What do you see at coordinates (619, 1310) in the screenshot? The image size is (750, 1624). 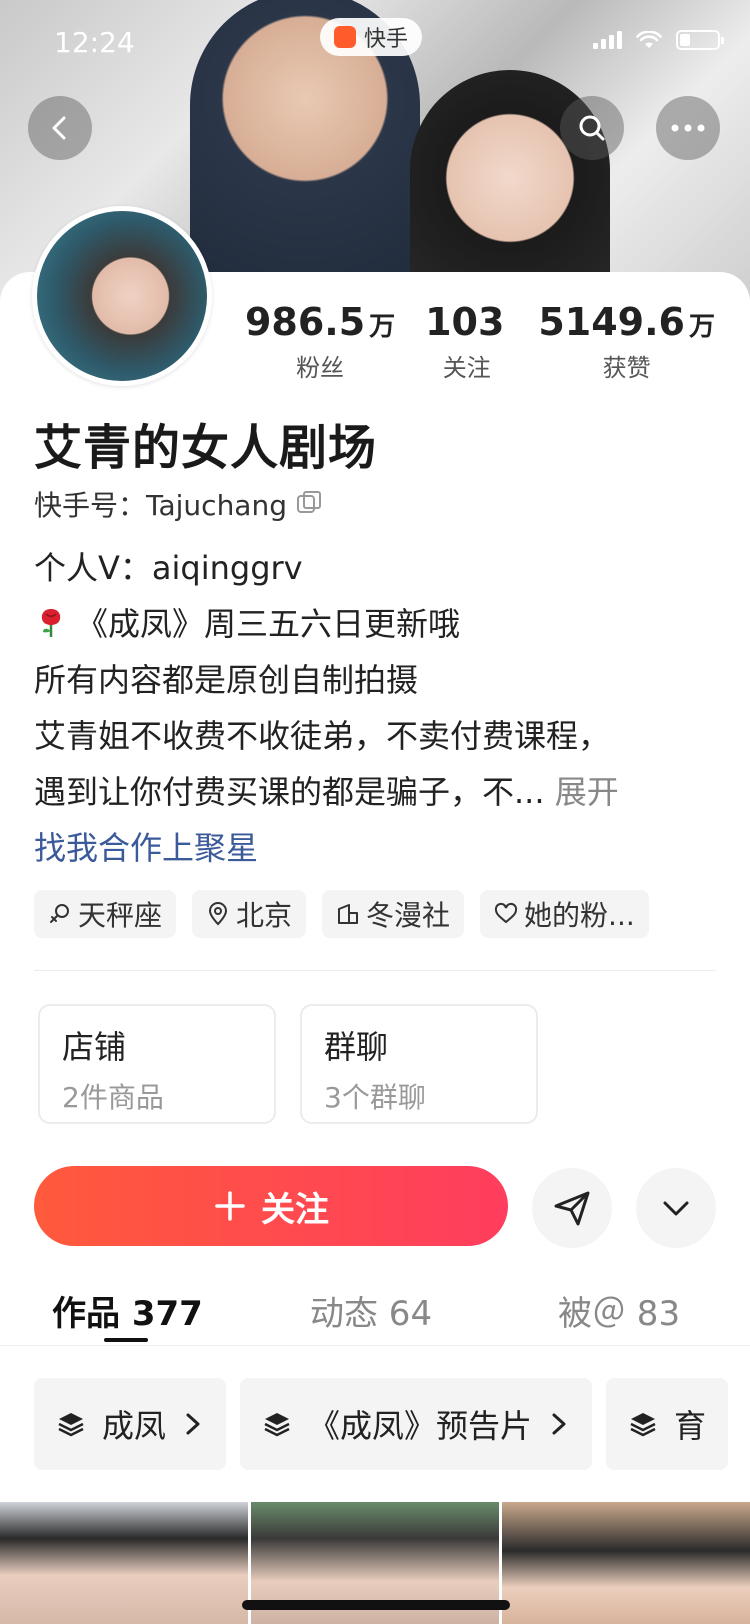 I see `tab-mentions: 被＠ 83` at bounding box center [619, 1310].